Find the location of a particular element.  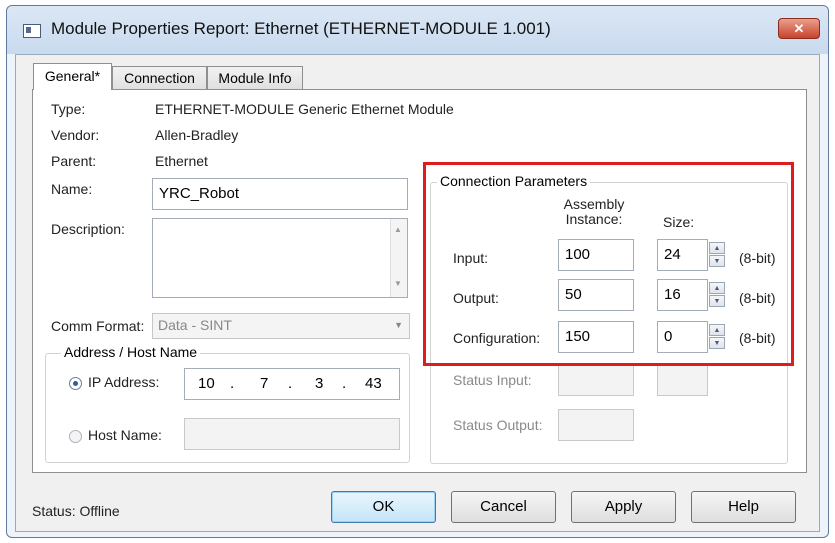

status-input-label: Status Input: is located at coordinates (492, 380).